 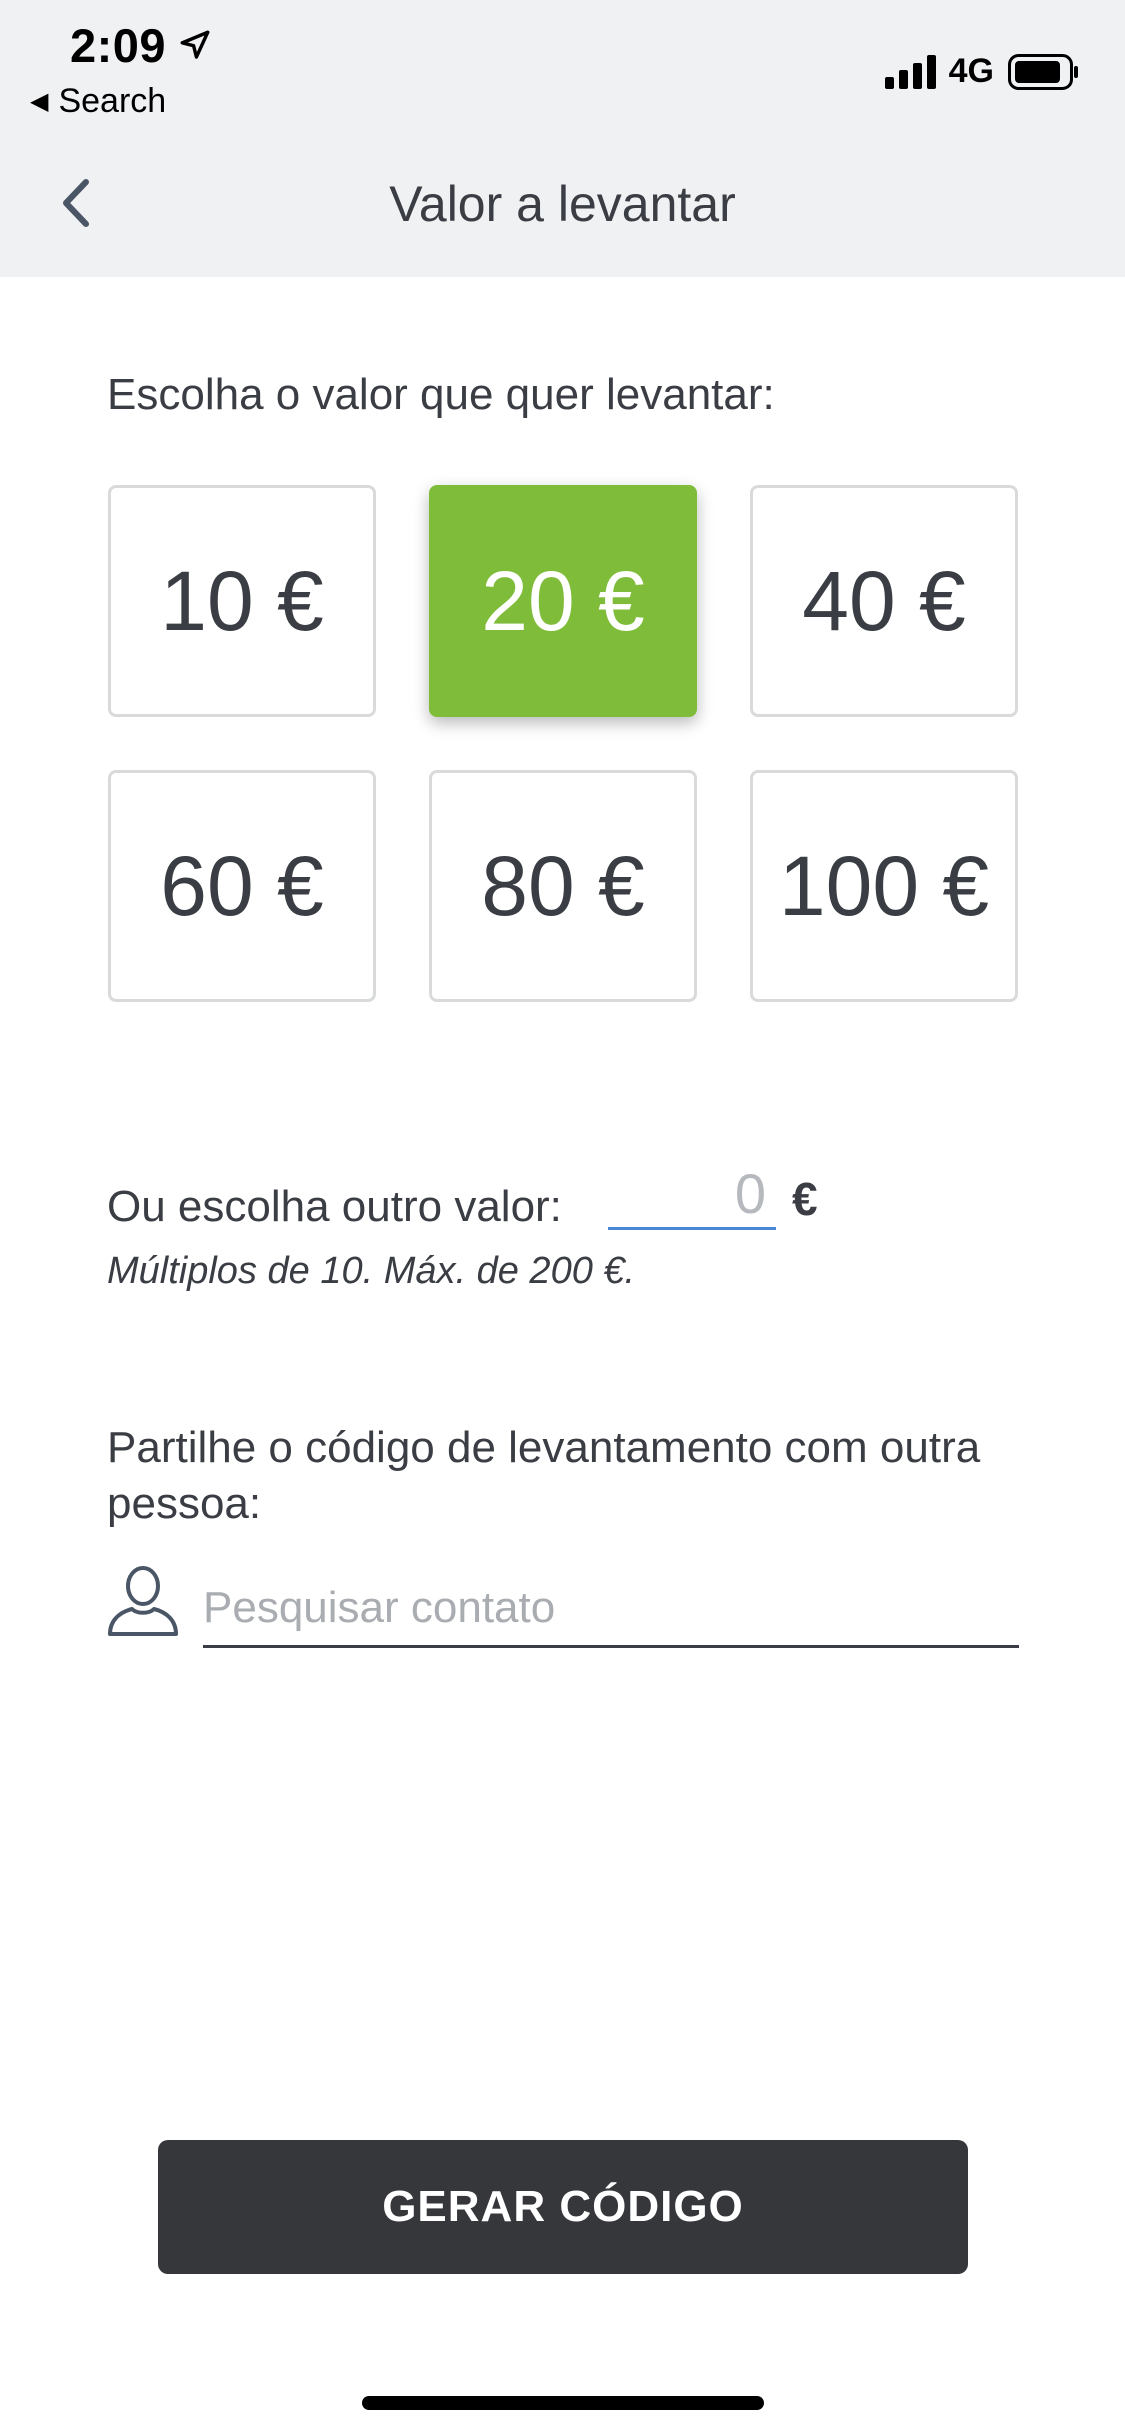 I want to click on network-type: 4G, so click(x=971, y=71).